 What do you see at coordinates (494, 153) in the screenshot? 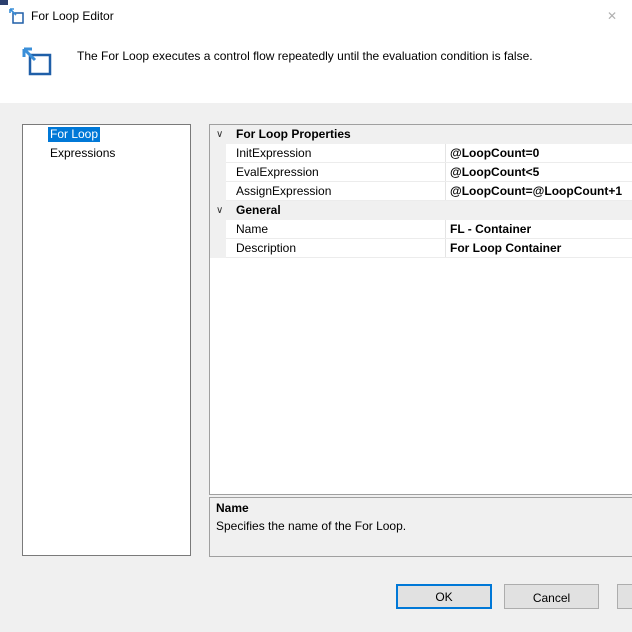
I see `property-value: @LoopCount=0` at bounding box center [494, 153].